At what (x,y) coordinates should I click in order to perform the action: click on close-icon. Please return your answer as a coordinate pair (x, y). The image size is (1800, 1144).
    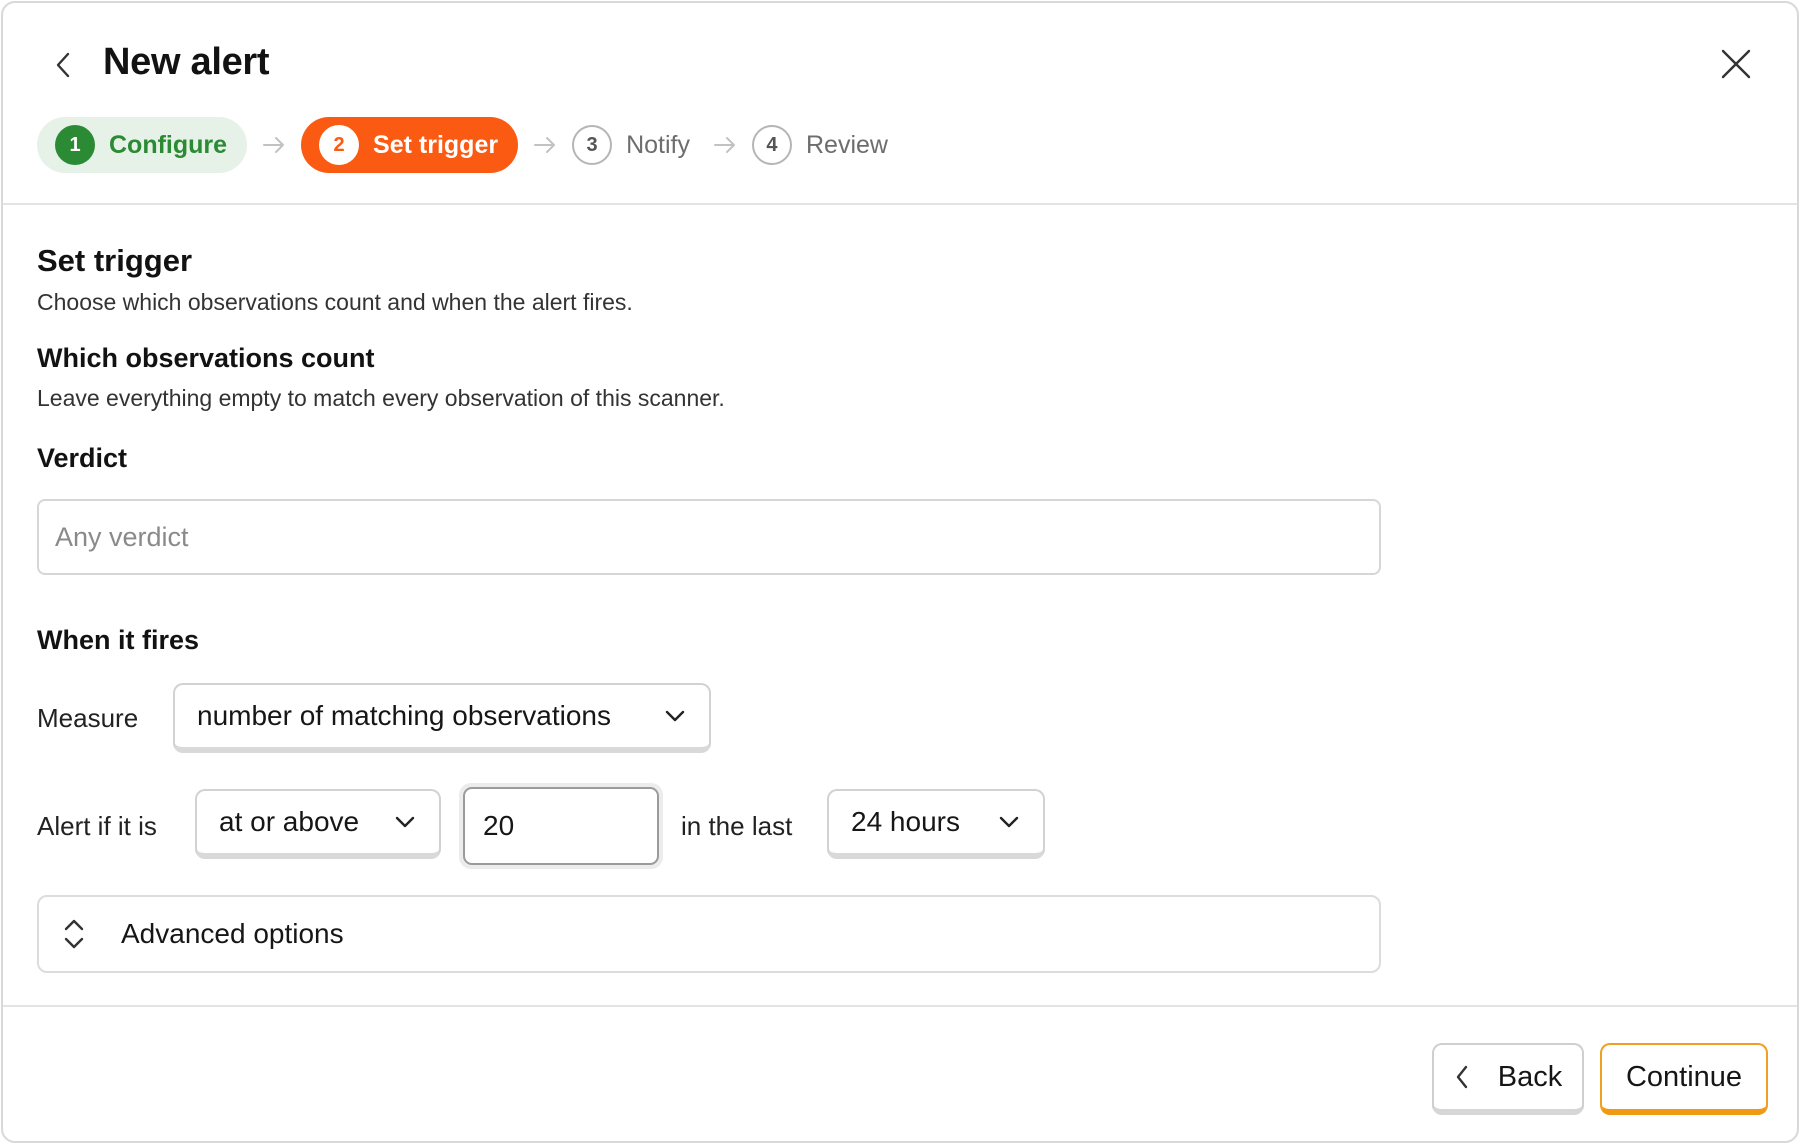
    Looking at the image, I should click on (1736, 64).